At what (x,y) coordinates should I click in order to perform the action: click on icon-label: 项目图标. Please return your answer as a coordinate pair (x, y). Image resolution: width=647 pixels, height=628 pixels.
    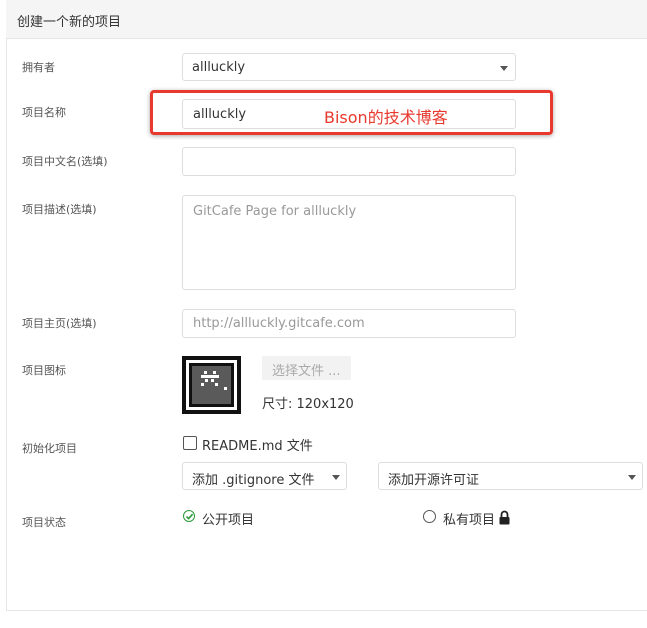
    Looking at the image, I should click on (44, 370).